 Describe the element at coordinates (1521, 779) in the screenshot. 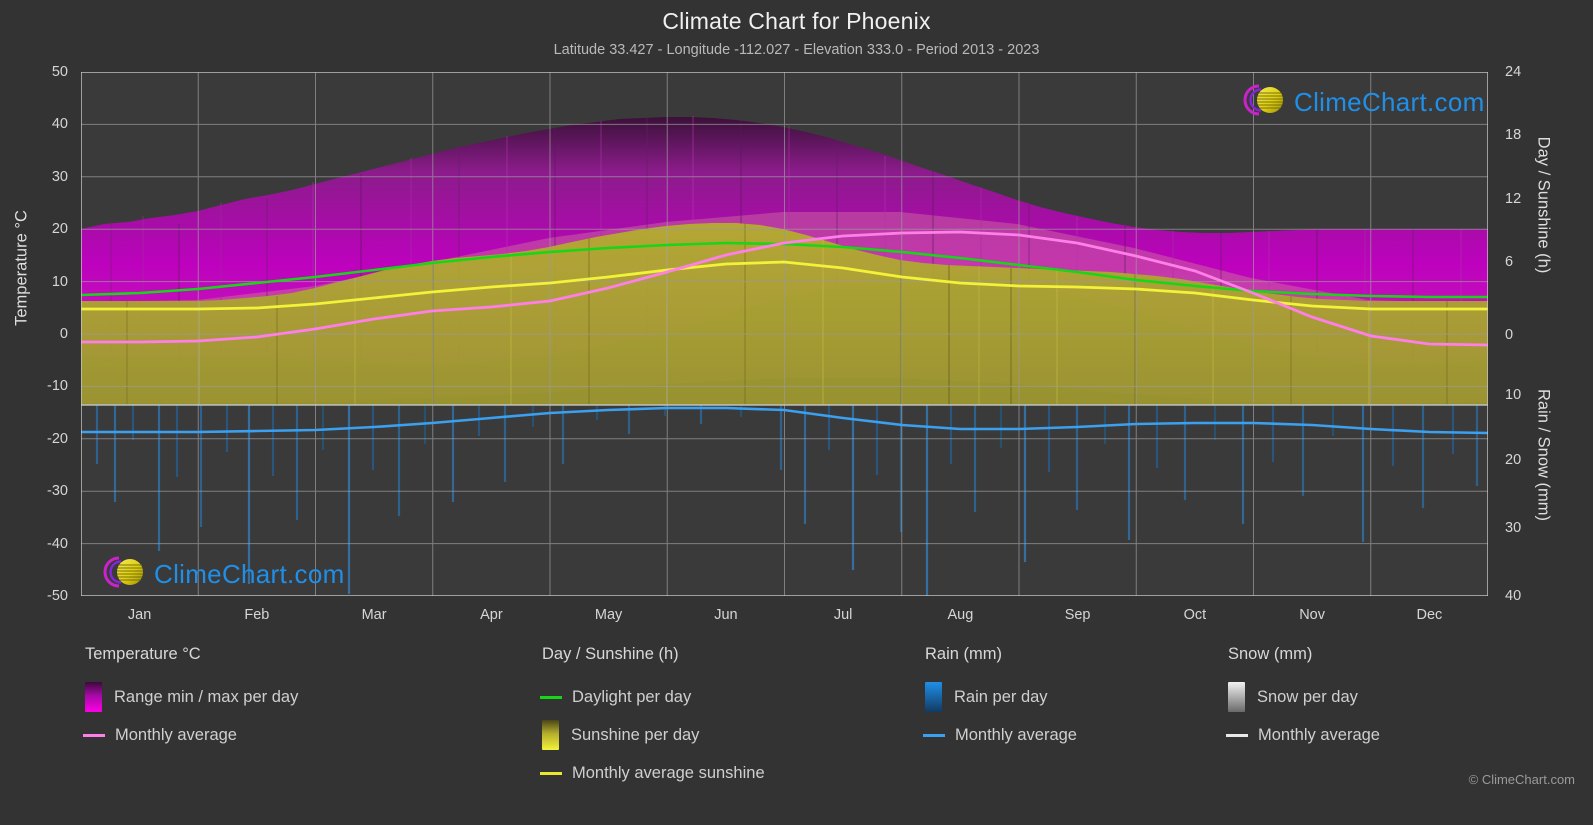

I see `footer-credit: © ClimeChart.com` at that location.